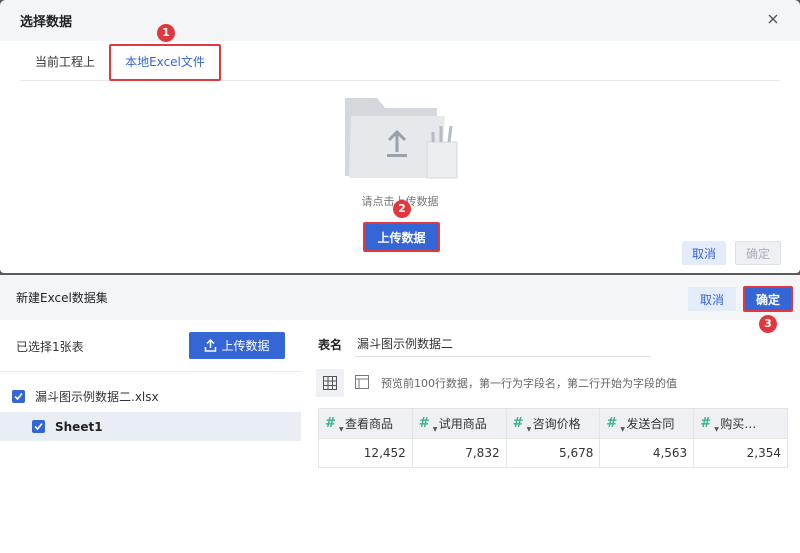  Describe the element at coordinates (773, 19) in the screenshot. I see `close-icon` at that location.